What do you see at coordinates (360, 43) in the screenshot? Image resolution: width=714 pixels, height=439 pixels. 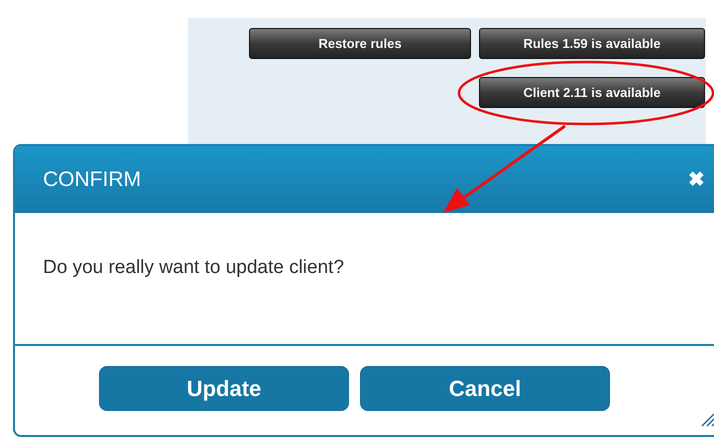 I see `toolbar-button: Restore rules` at bounding box center [360, 43].